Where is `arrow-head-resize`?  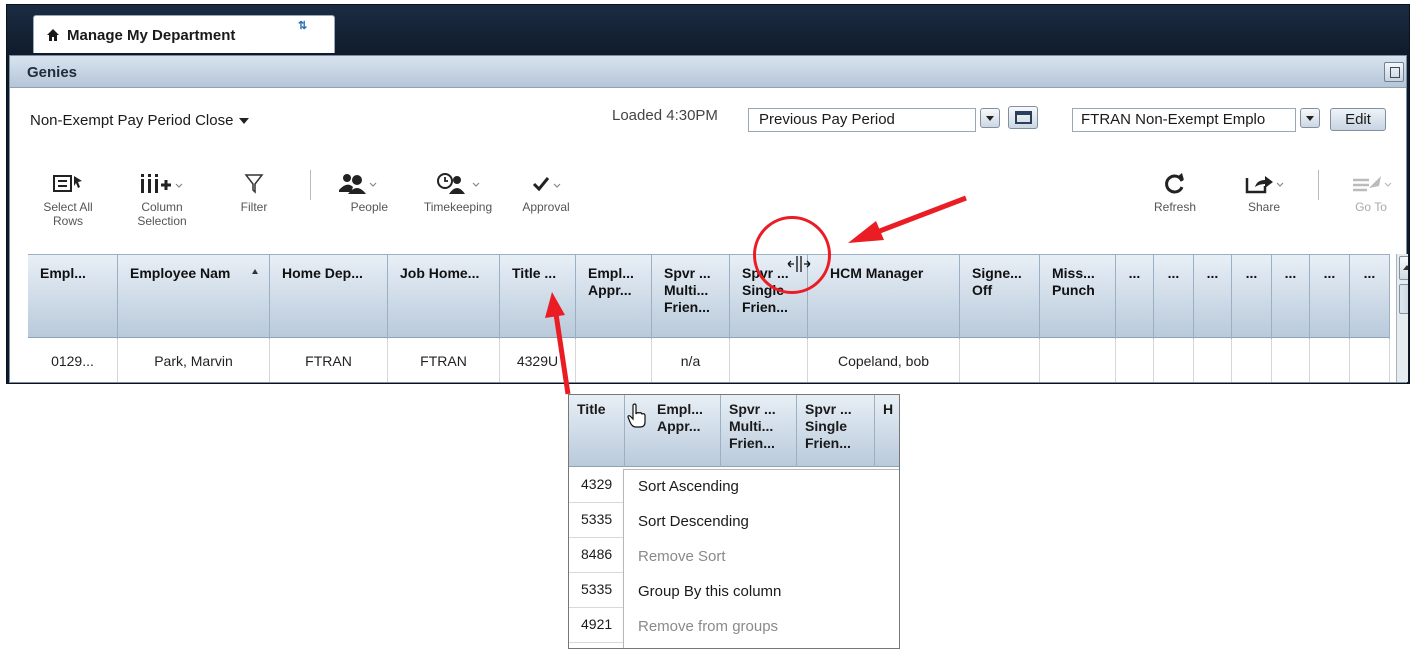 arrow-head-resize is located at coordinates (866, 232).